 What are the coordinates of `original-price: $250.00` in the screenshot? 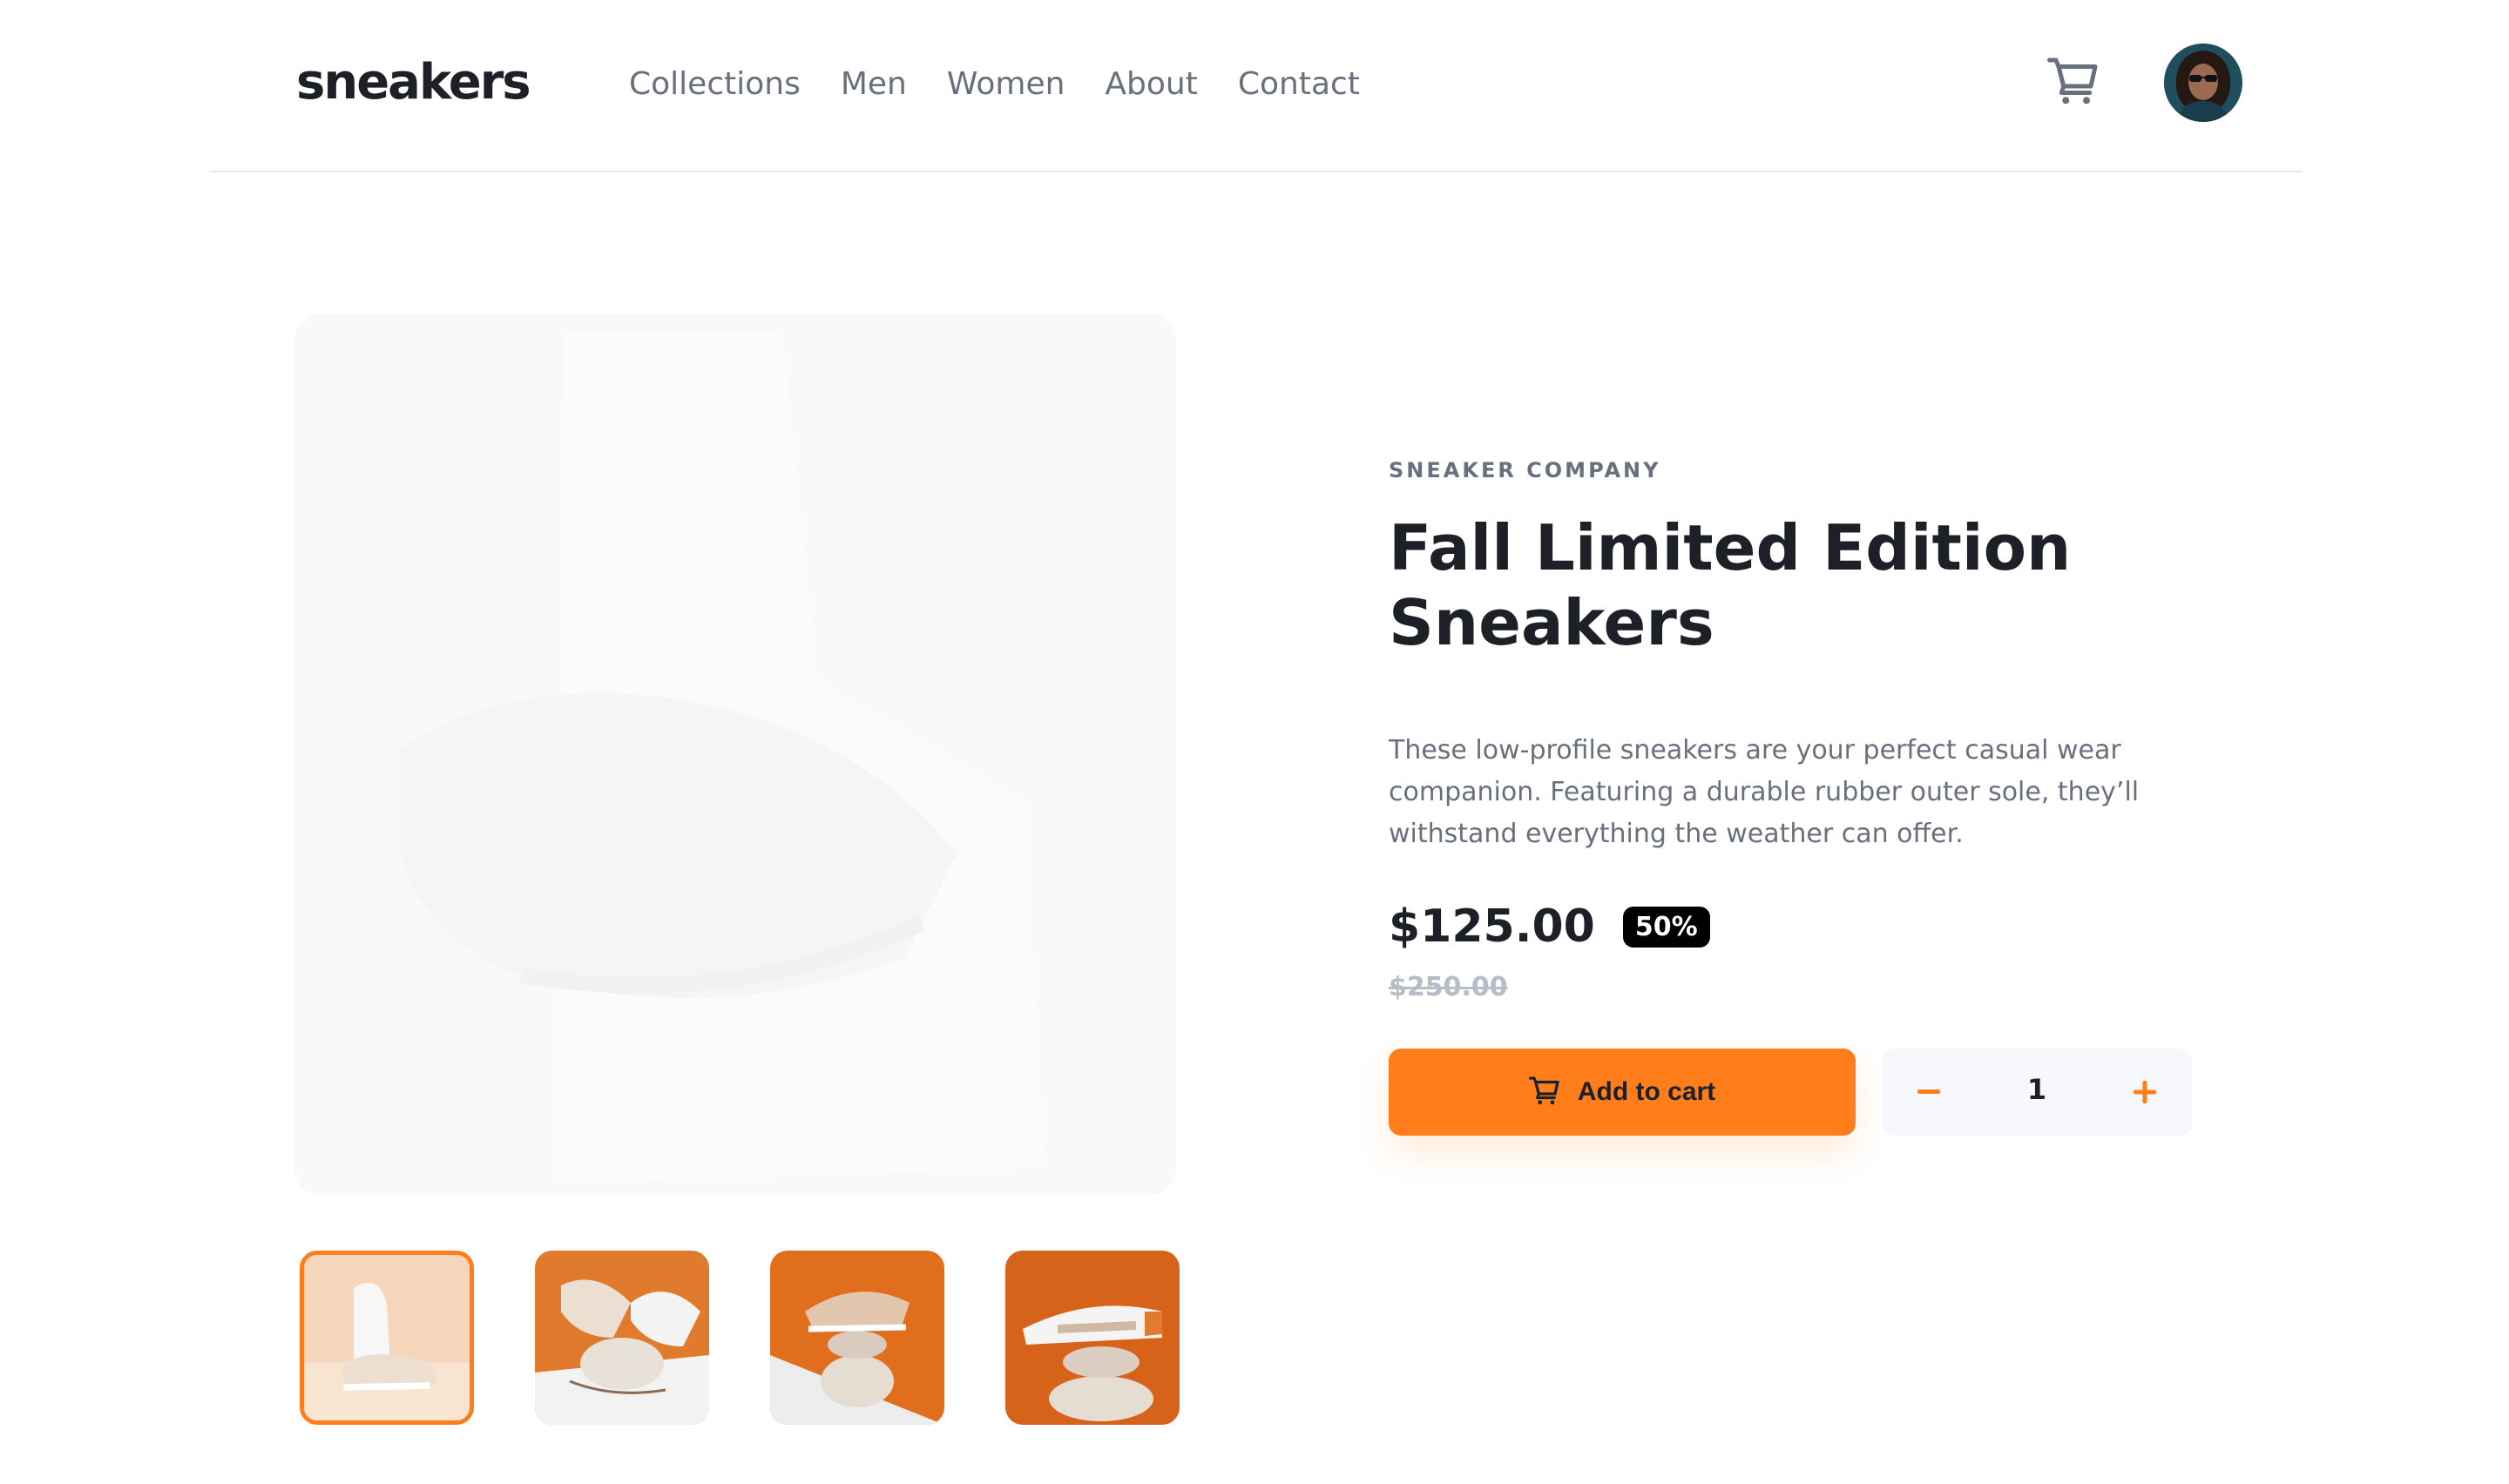 It's located at (1448, 987).